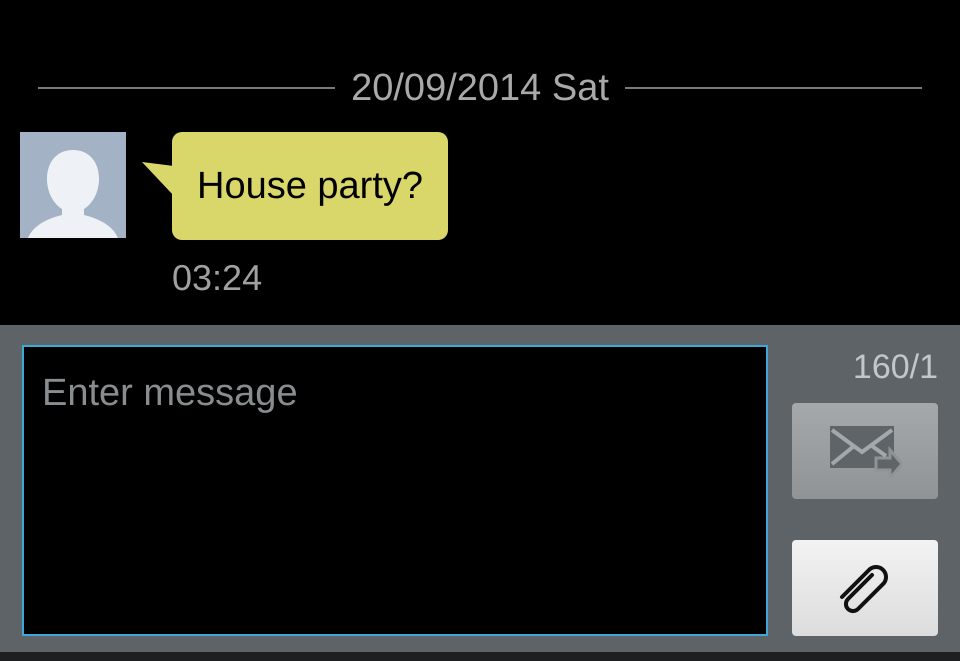 Image resolution: width=960 pixels, height=661 pixels. Describe the element at coordinates (865, 588) in the screenshot. I see `attach-button` at that location.